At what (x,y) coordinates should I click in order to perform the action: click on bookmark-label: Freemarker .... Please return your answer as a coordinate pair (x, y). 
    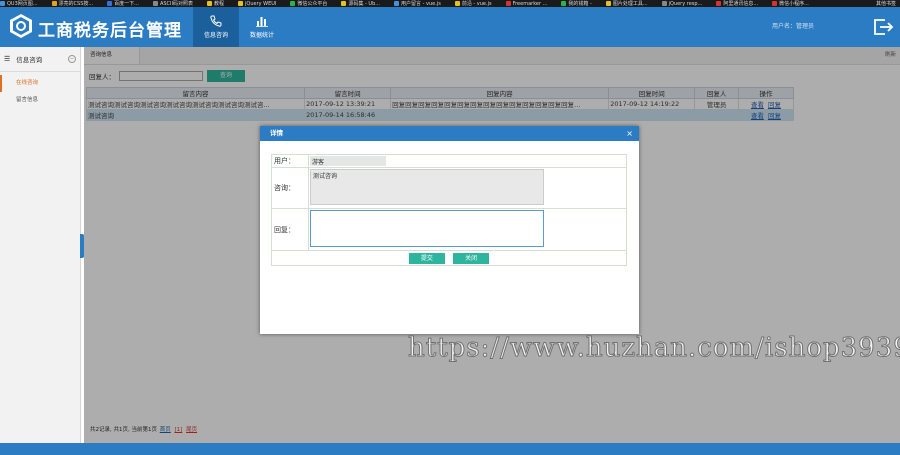
    Looking at the image, I should click on (530, 3).